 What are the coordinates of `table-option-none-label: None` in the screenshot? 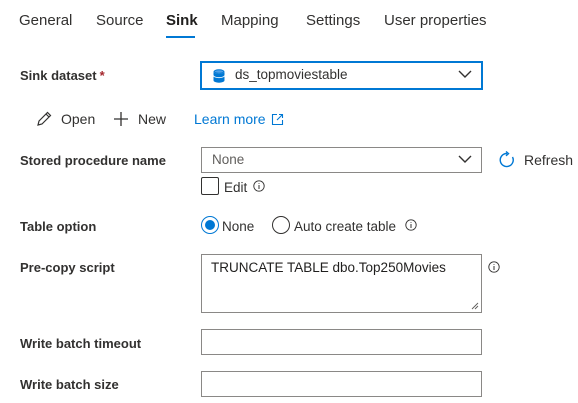 It's located at (238, 226).